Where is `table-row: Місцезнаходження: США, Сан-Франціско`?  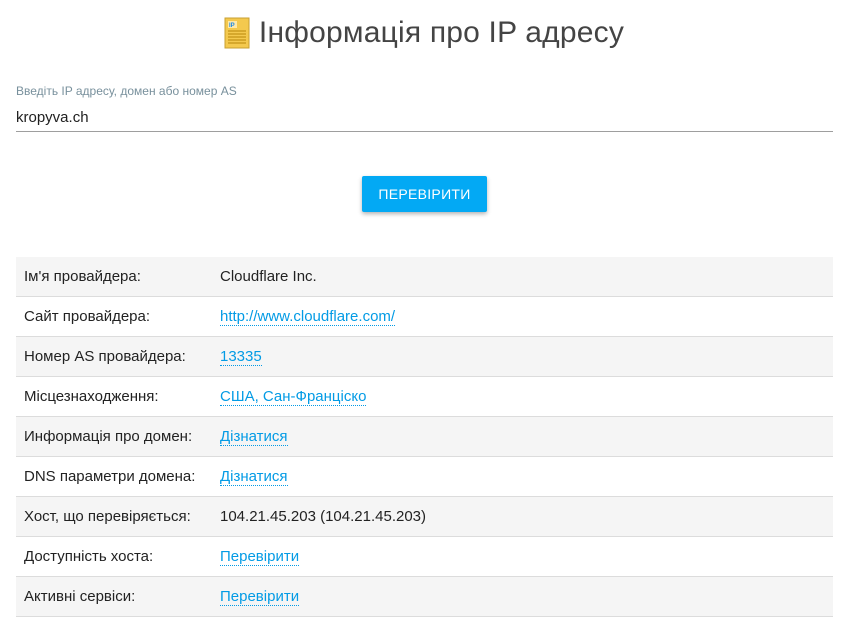
table-row: Місцезнаходження: США, Сан-Франціско is located at coordinates (424, 396).